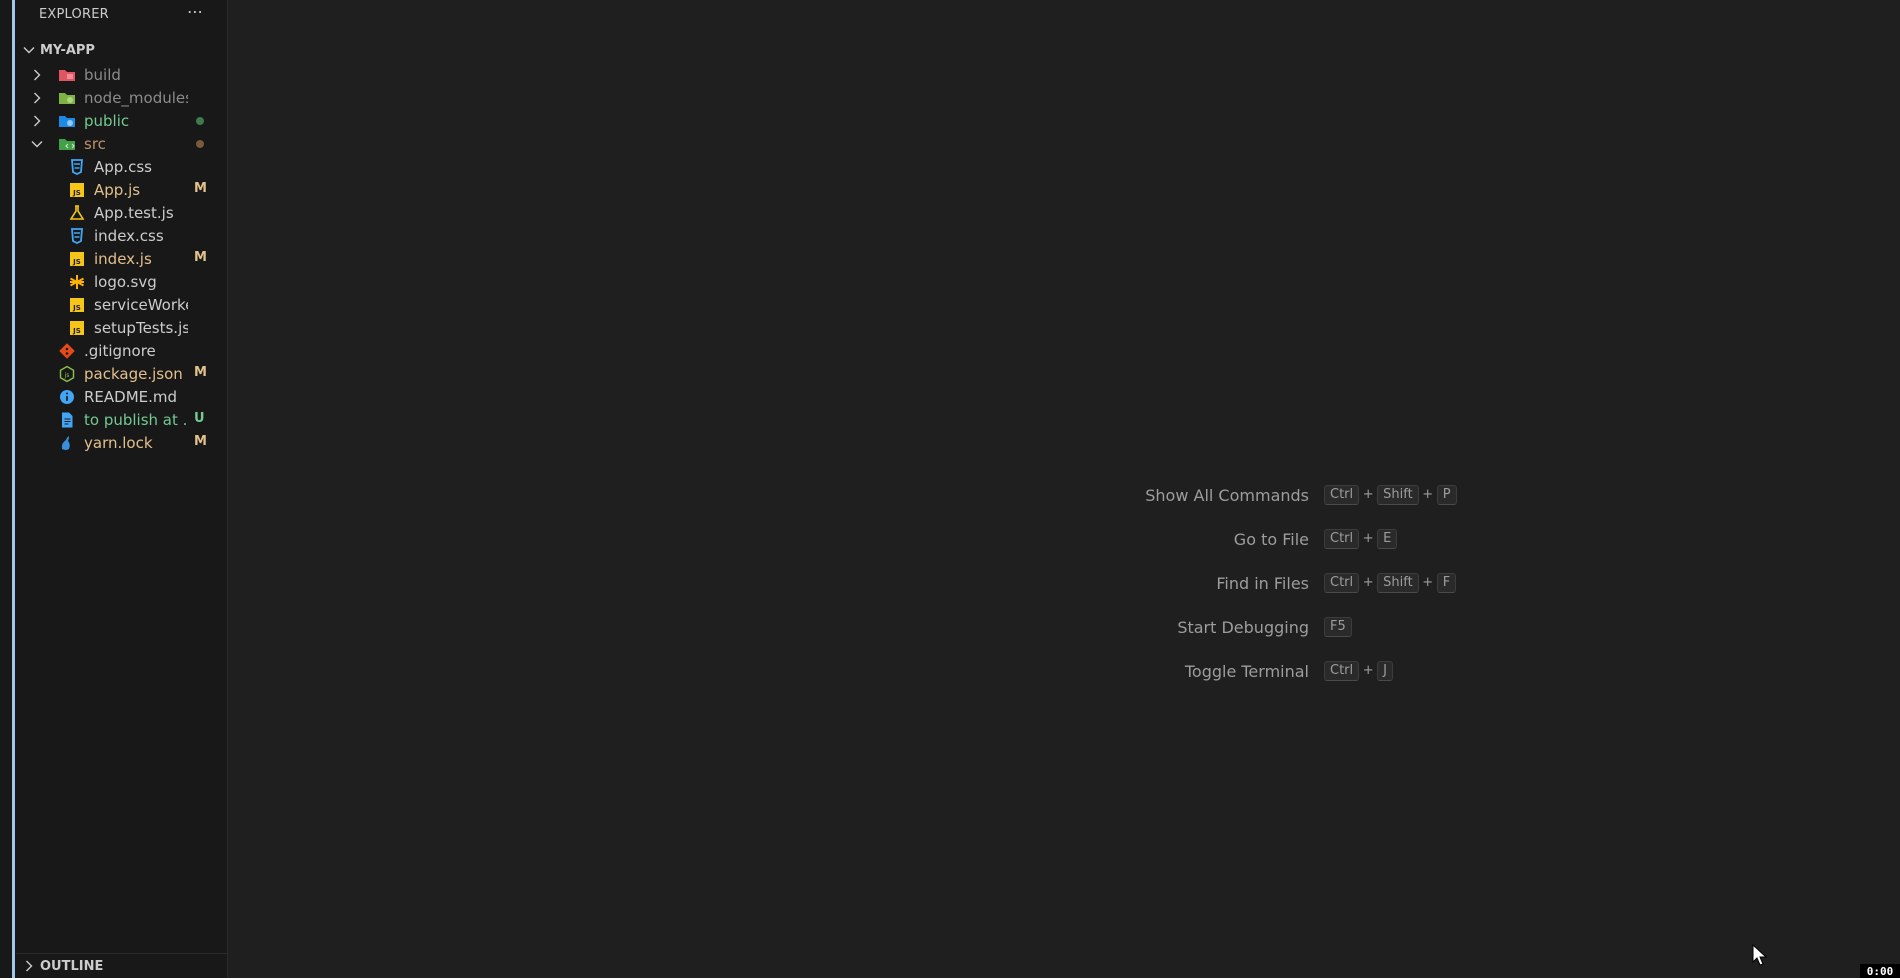 This screenshot has width=1900, height=980. I want to click on file-name: README.md, so click(131, 397).